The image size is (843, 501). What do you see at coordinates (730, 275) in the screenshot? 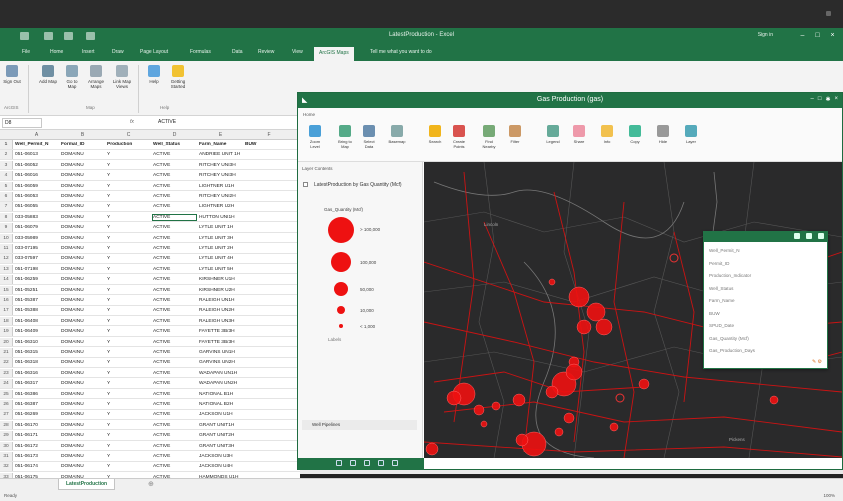
I see `field-item: Production_Indicator` at bounding box center [730, 275].